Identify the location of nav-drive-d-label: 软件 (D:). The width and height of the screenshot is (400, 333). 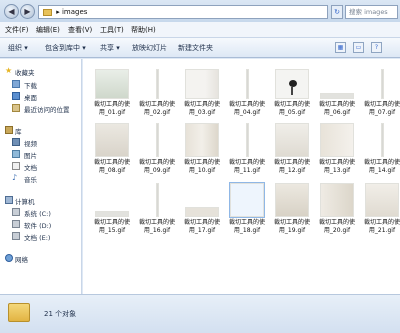
(38, 226).